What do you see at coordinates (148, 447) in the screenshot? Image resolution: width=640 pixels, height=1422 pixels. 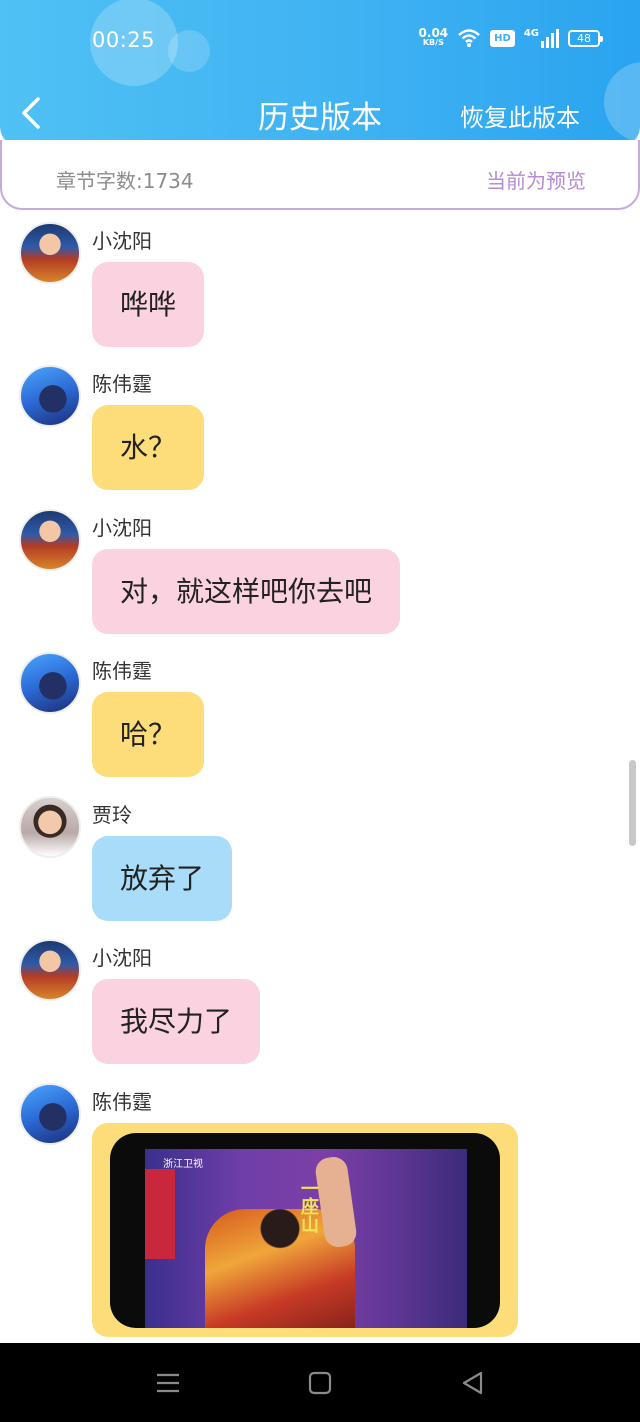 I see `message-bubble: 水？` at bounding box center [148, 447].